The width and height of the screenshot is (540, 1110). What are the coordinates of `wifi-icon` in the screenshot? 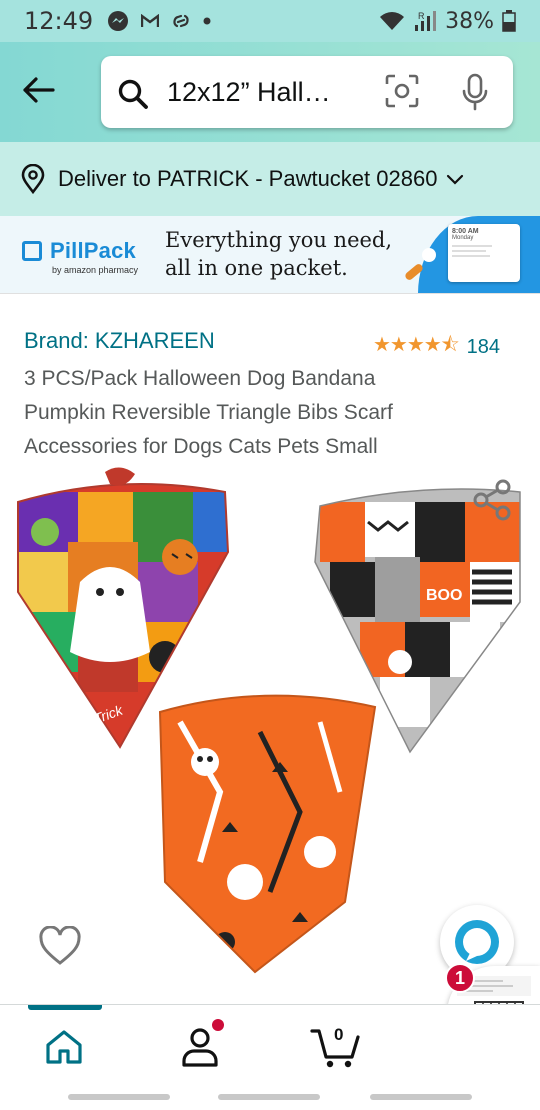 It's located at (392, 21).